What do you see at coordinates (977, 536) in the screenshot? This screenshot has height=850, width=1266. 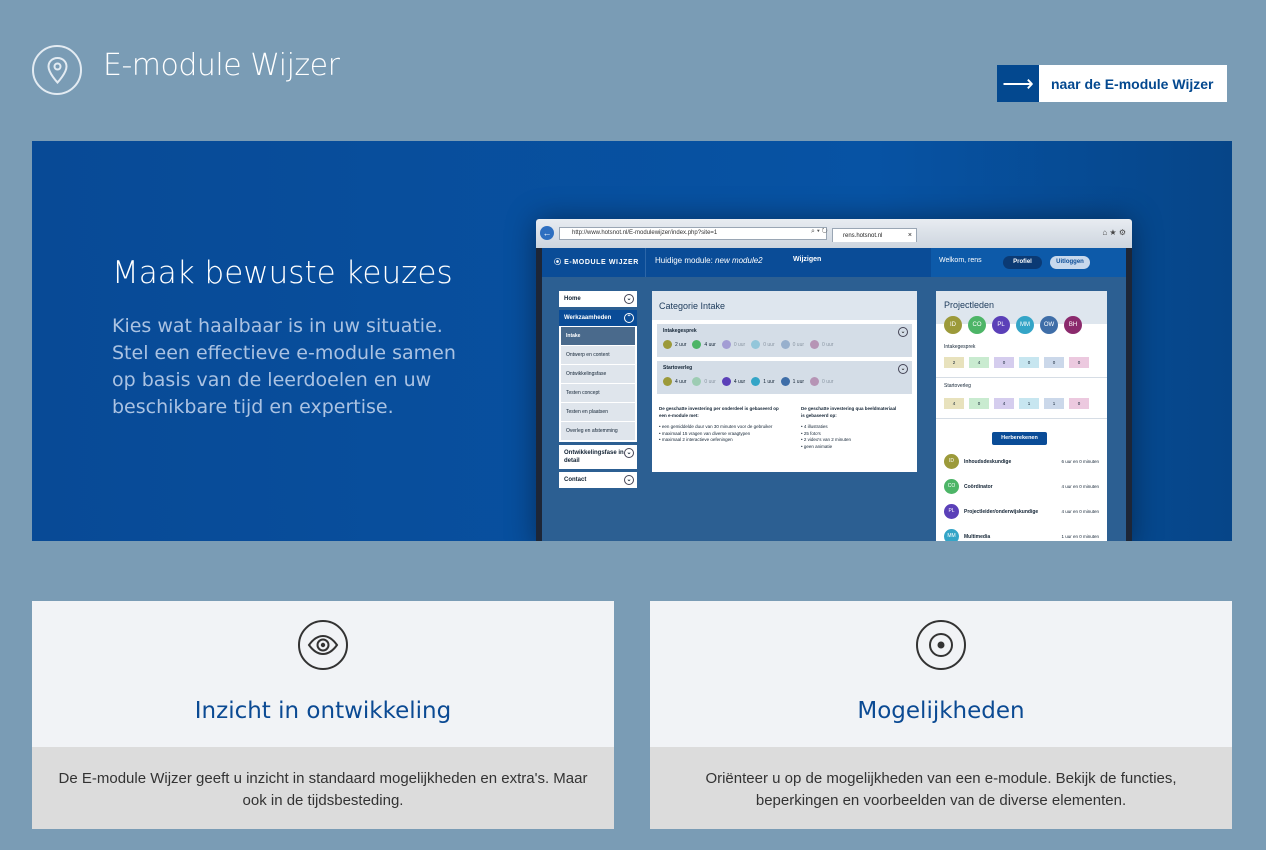 I see `member-name: Multimedia` at bounding box center [977, 536].